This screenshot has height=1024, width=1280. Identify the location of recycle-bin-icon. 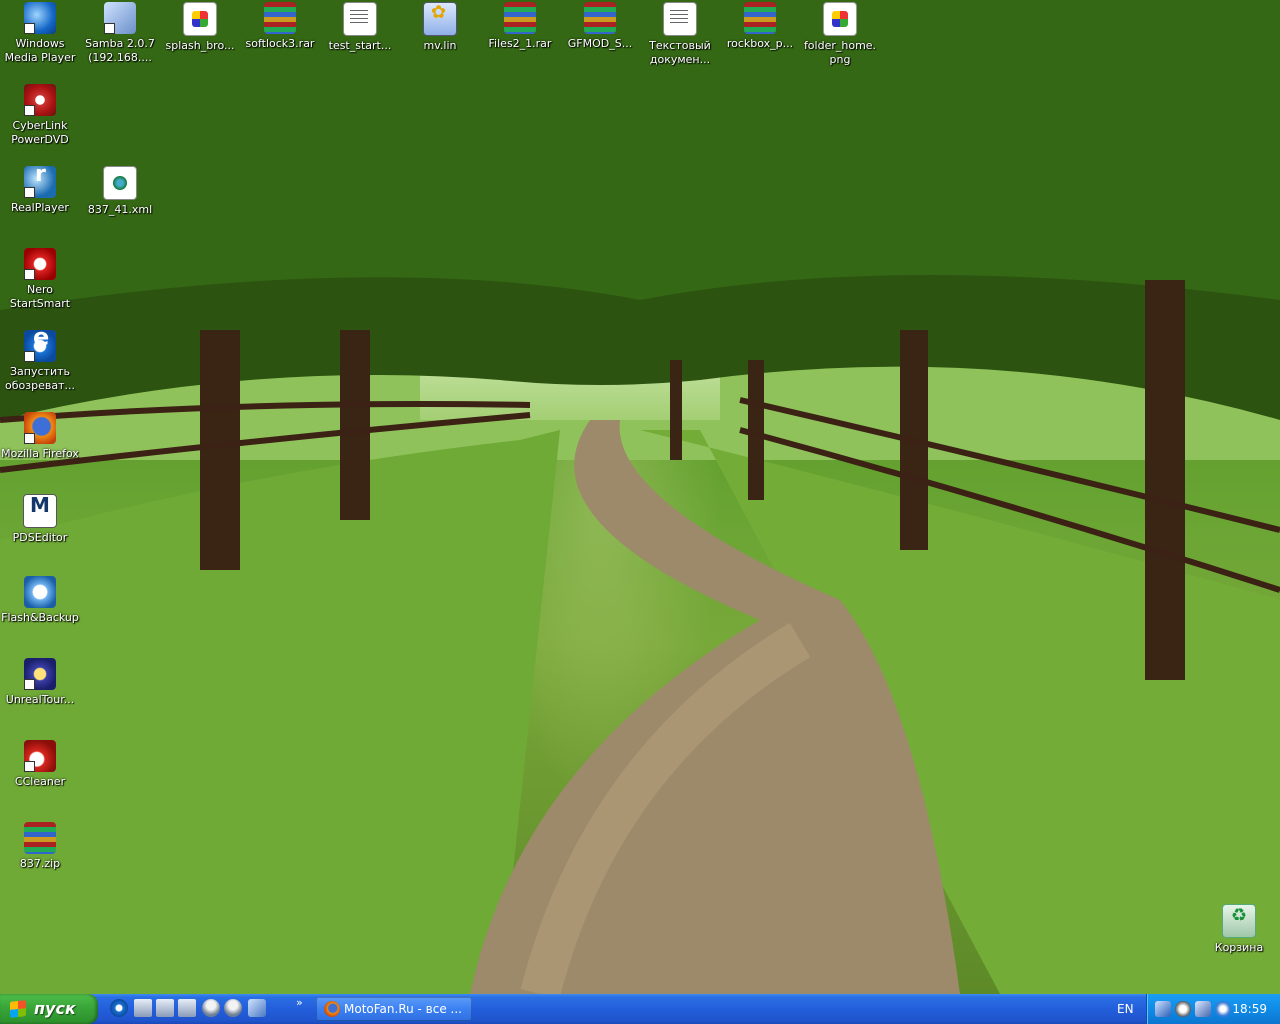
(1239, 921).